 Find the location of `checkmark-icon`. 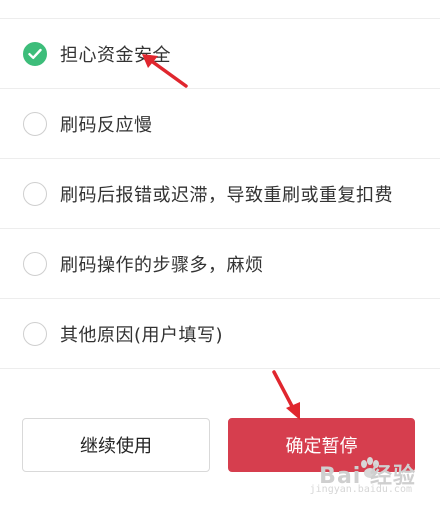

checkmark-icon is located at coordinates (35, 53).